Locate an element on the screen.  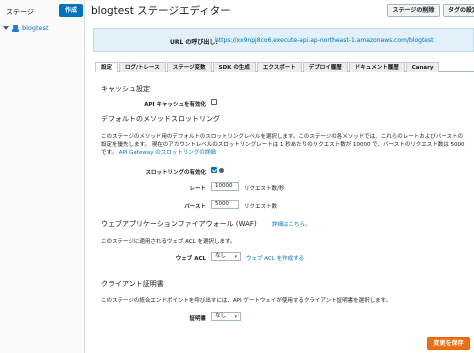
tab-stage-variables: ステージ変数 is located at coordinates (189, 67).